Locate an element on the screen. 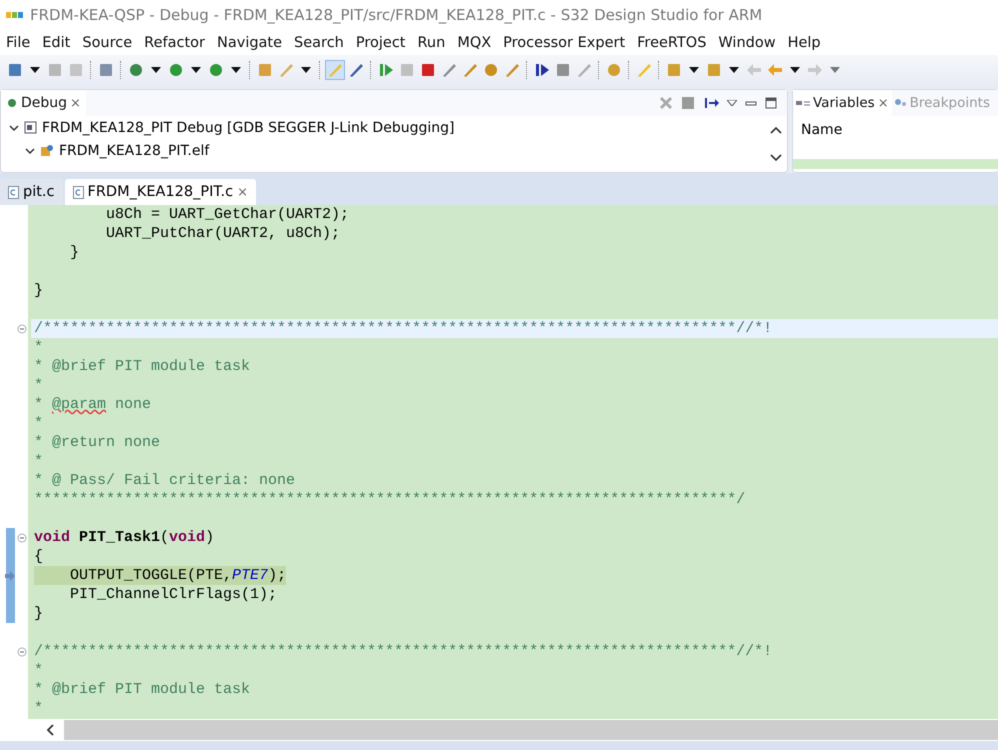 This screenshot has width=998, height=750. menu-item: Refactor is located at coordinates (174, 42).